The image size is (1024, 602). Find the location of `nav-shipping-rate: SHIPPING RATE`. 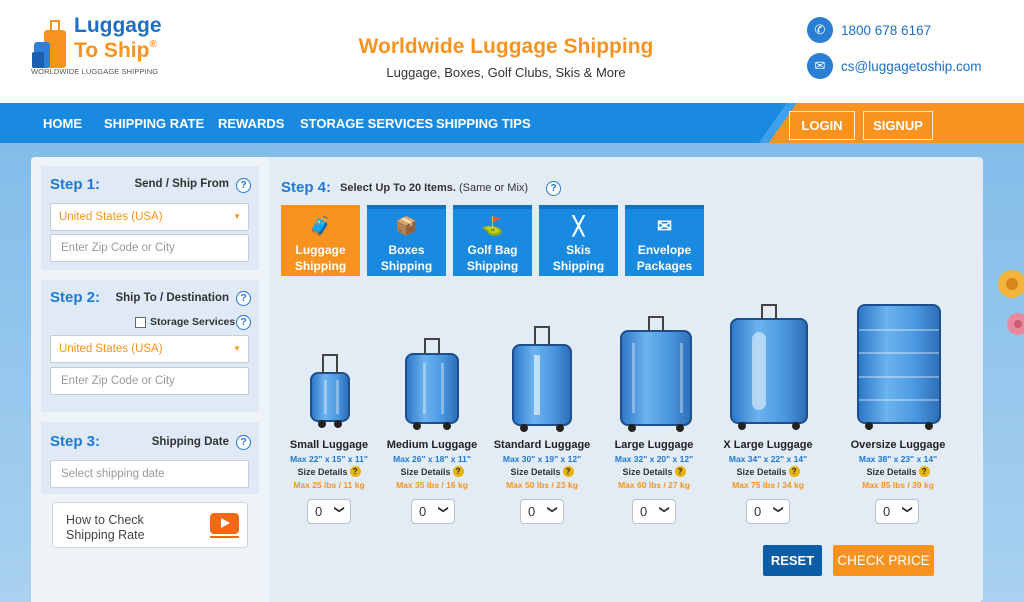

nav-shipping-rate: SHIPPING RATE is located at coordinates (154, 123).